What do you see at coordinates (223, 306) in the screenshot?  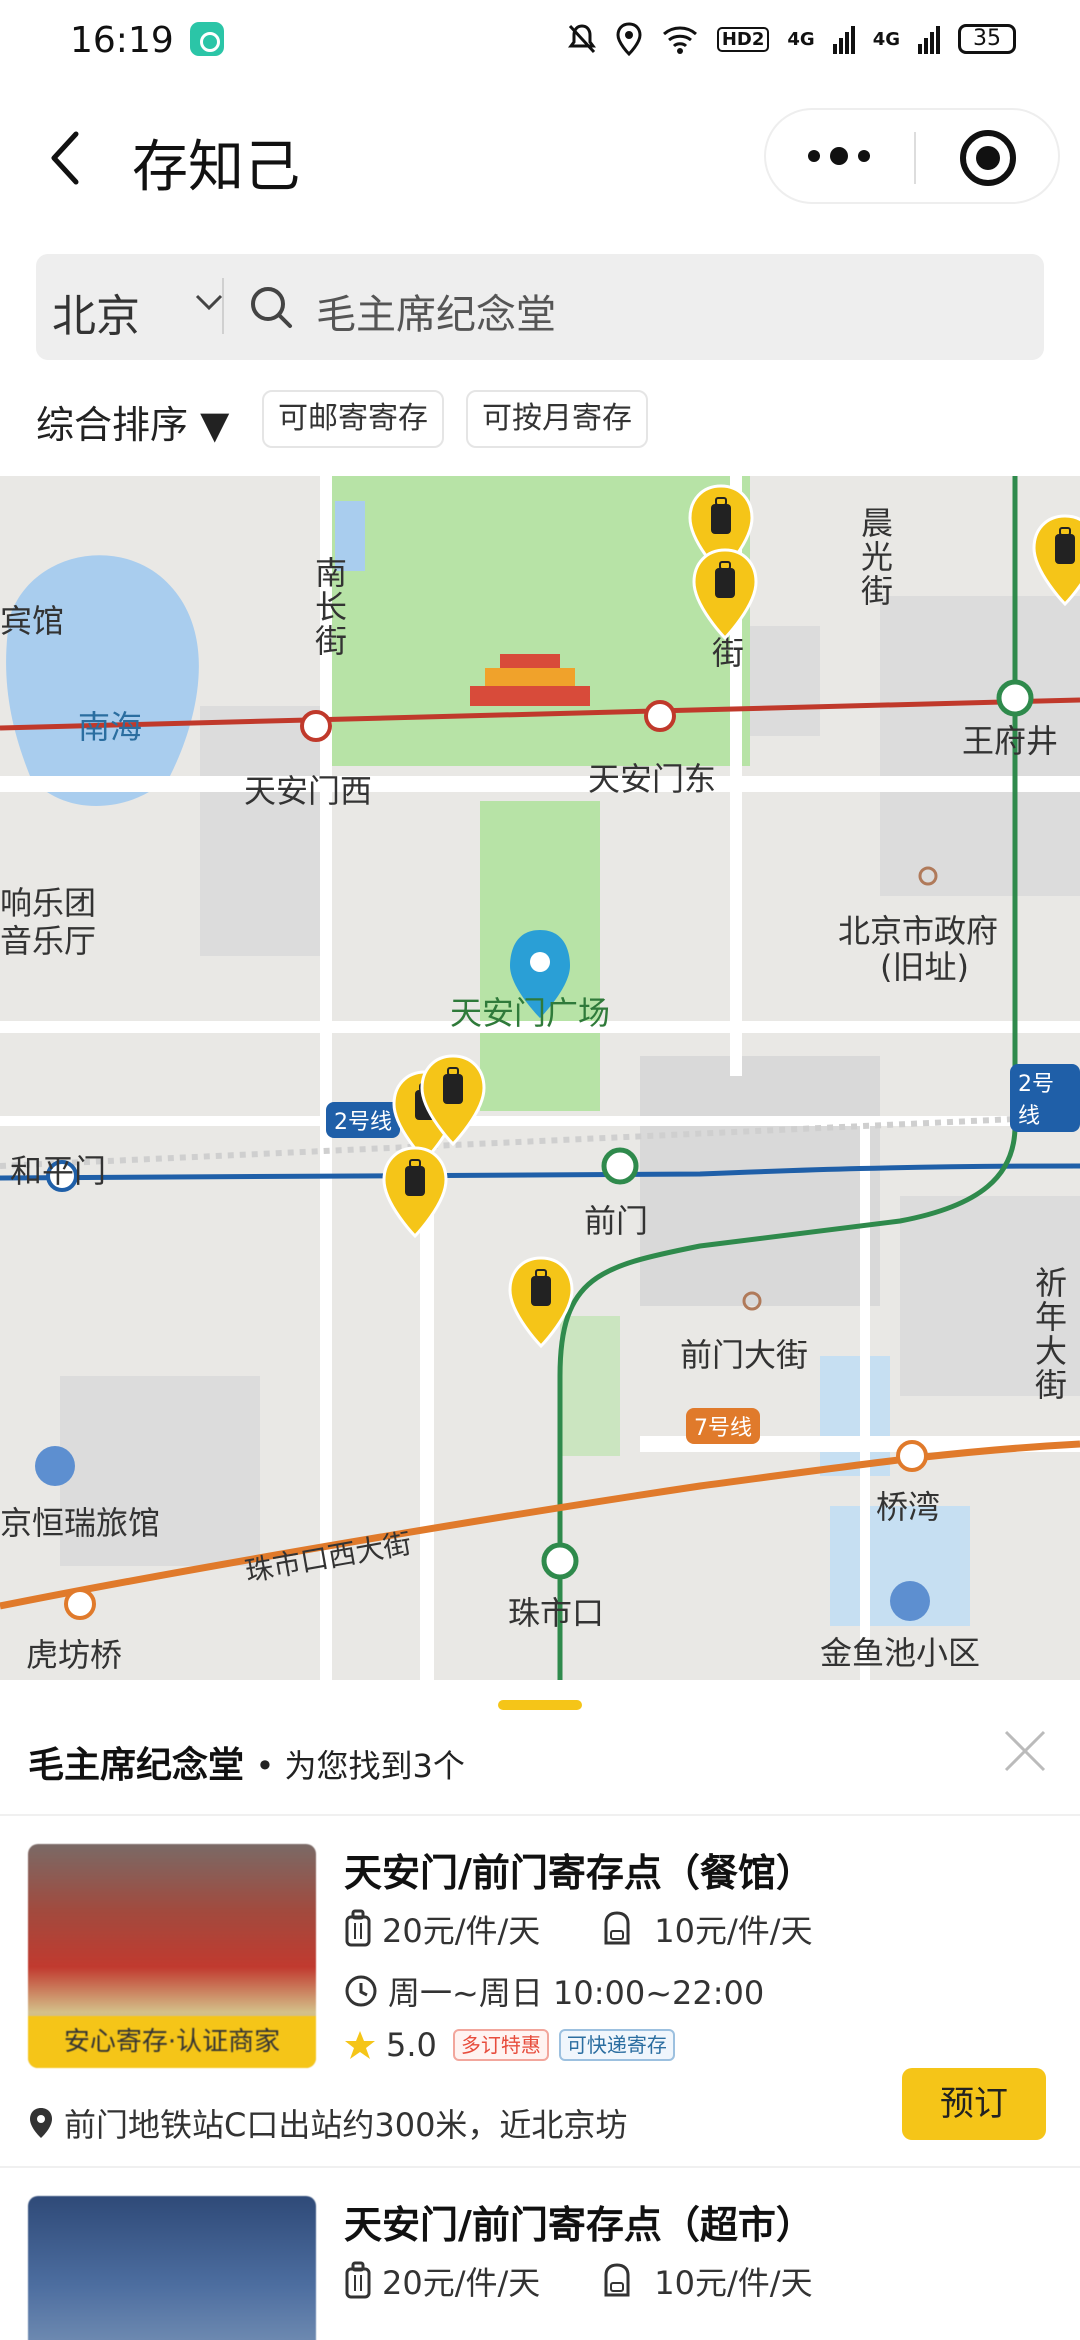 I see `search-divider` at bounding box center [223, 306].